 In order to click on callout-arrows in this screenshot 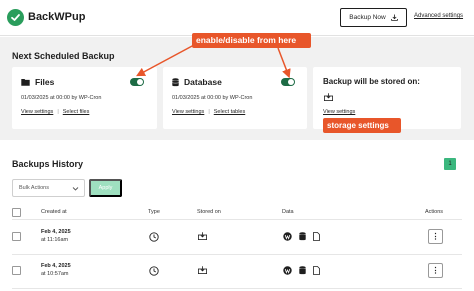, I will do `click(213, 61)`.